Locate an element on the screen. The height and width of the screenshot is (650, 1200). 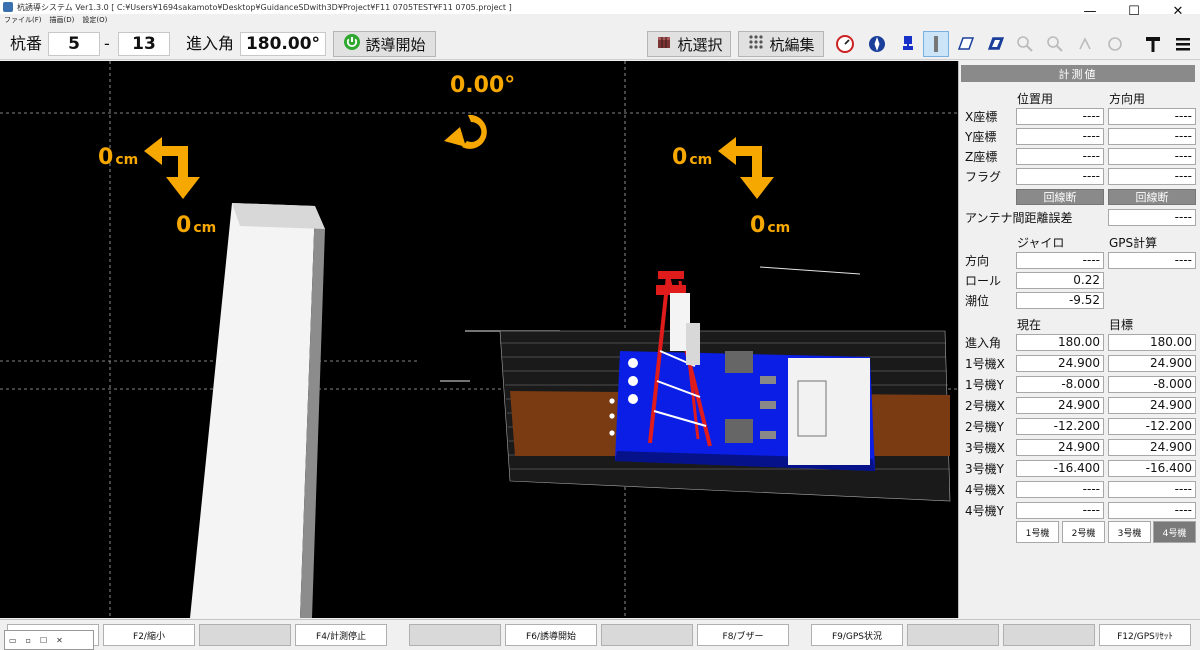
maximize-button: ☐ is located at coordinates (1134, 11).